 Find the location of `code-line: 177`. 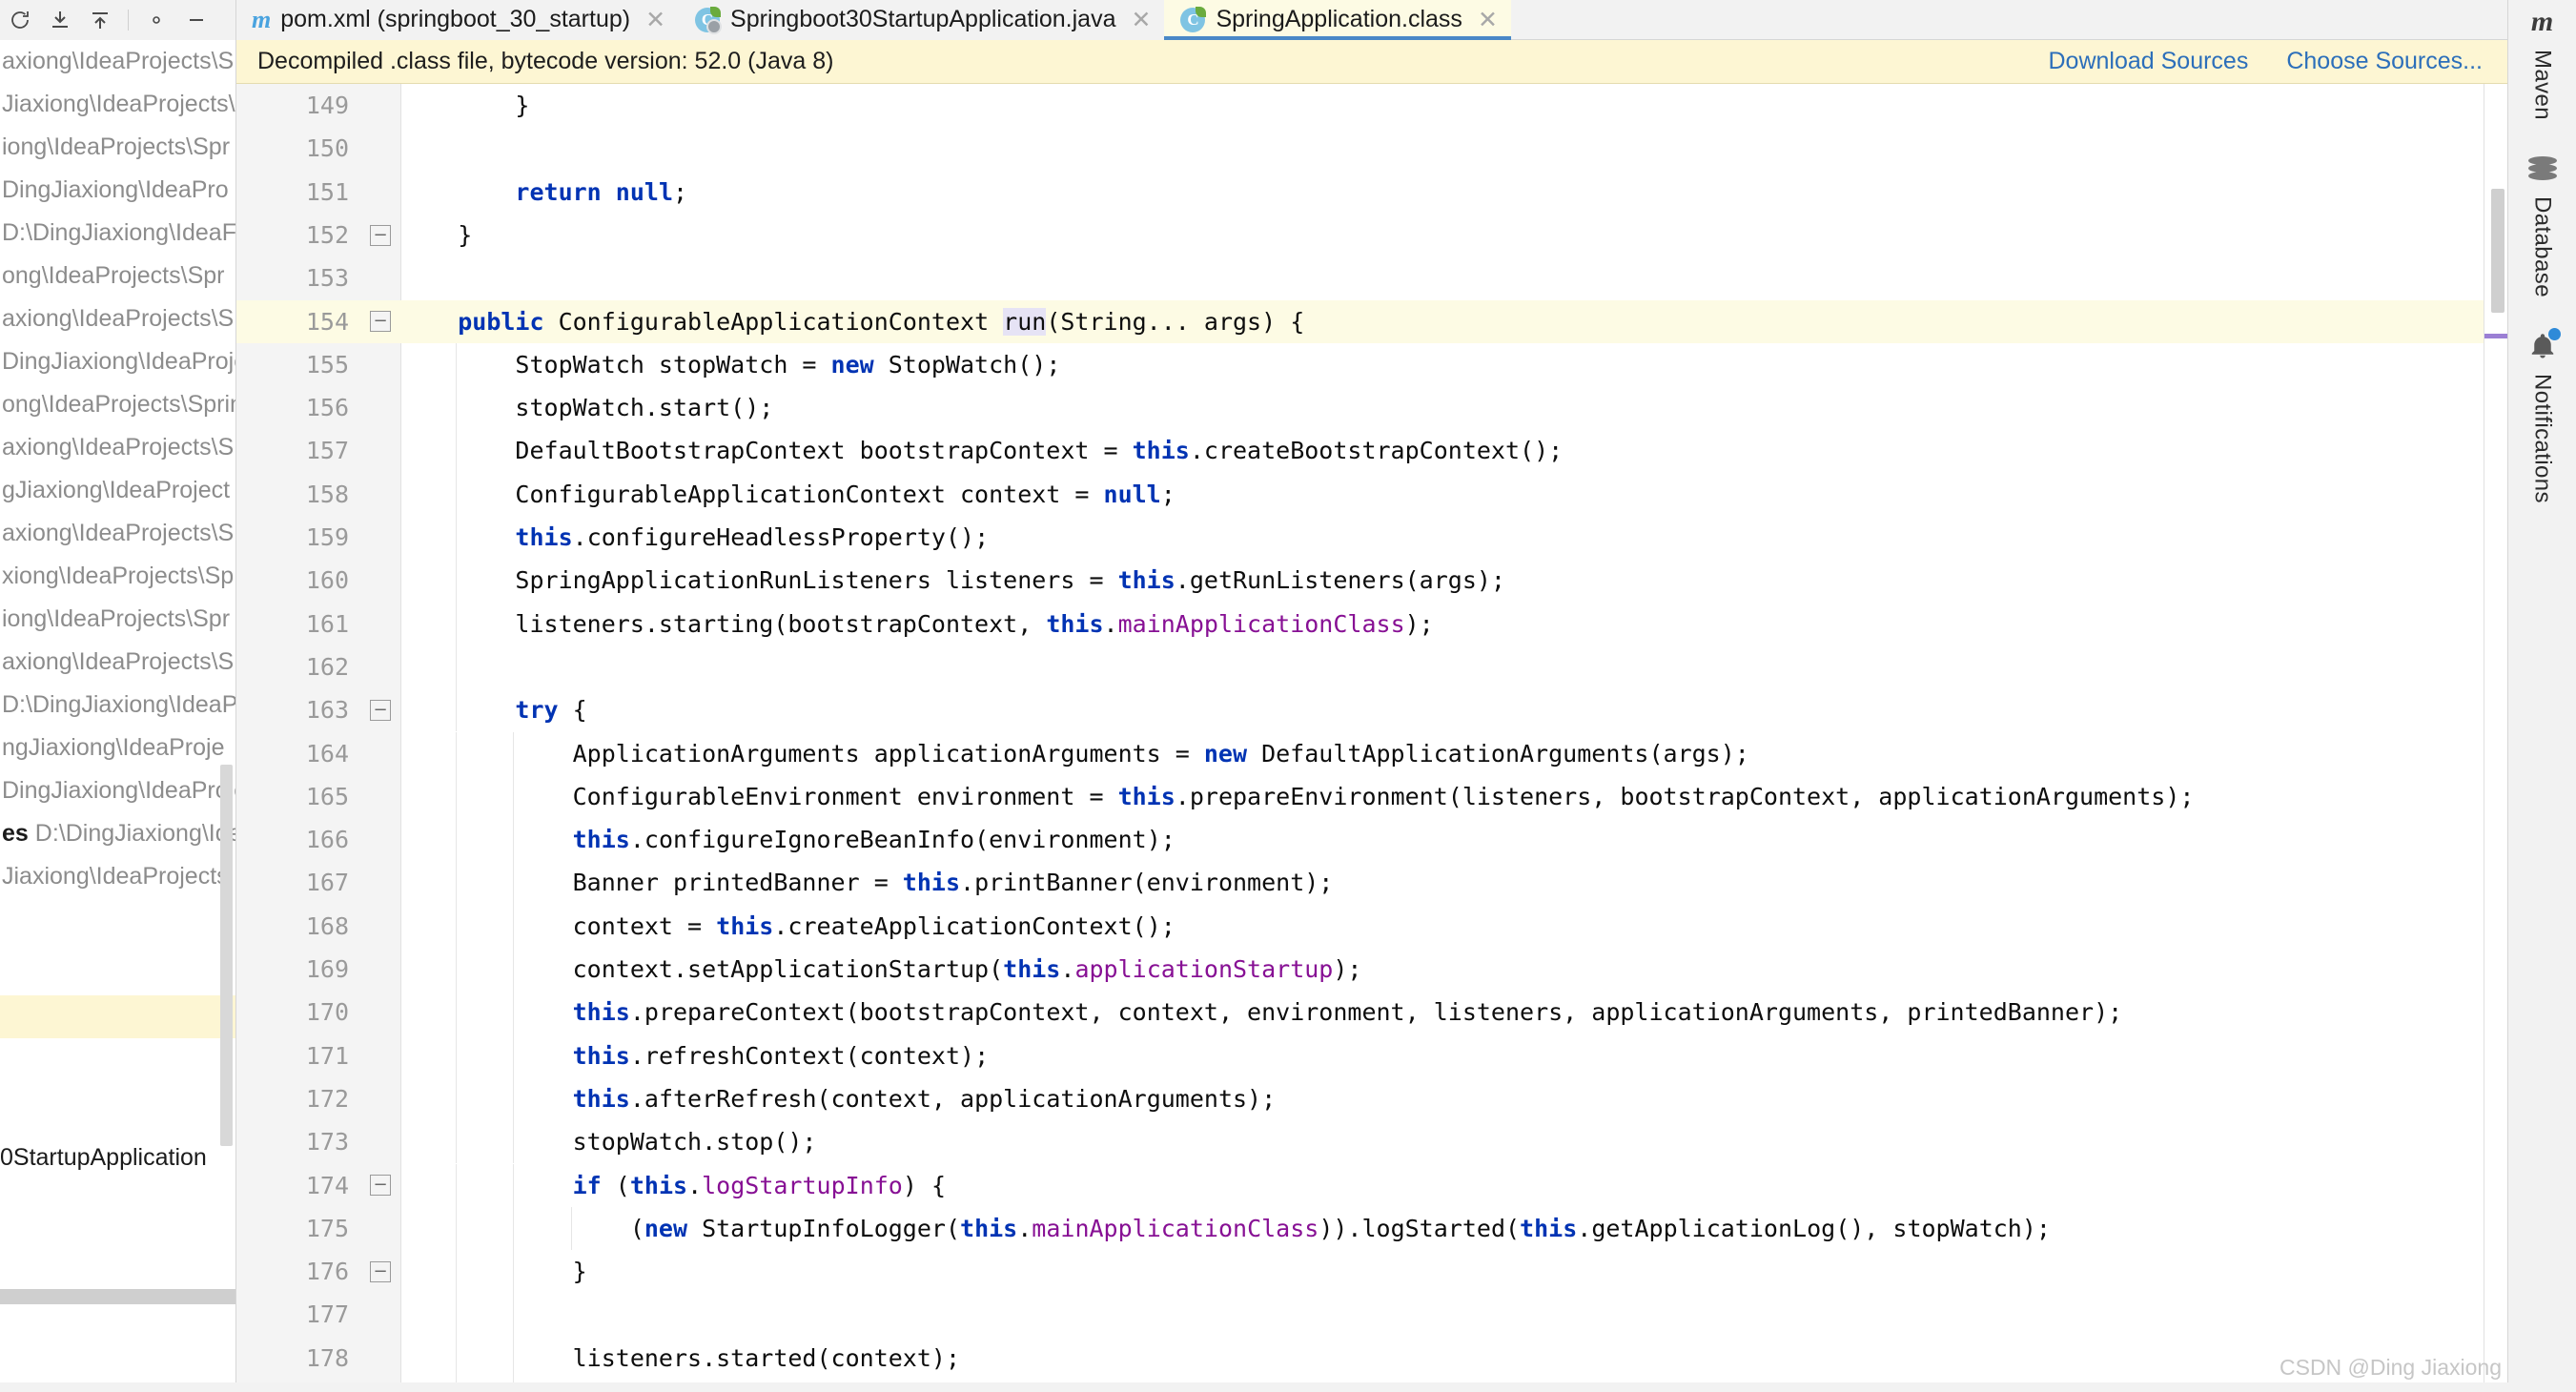

code-line: 177 is located at coordinates (1371, 1315).